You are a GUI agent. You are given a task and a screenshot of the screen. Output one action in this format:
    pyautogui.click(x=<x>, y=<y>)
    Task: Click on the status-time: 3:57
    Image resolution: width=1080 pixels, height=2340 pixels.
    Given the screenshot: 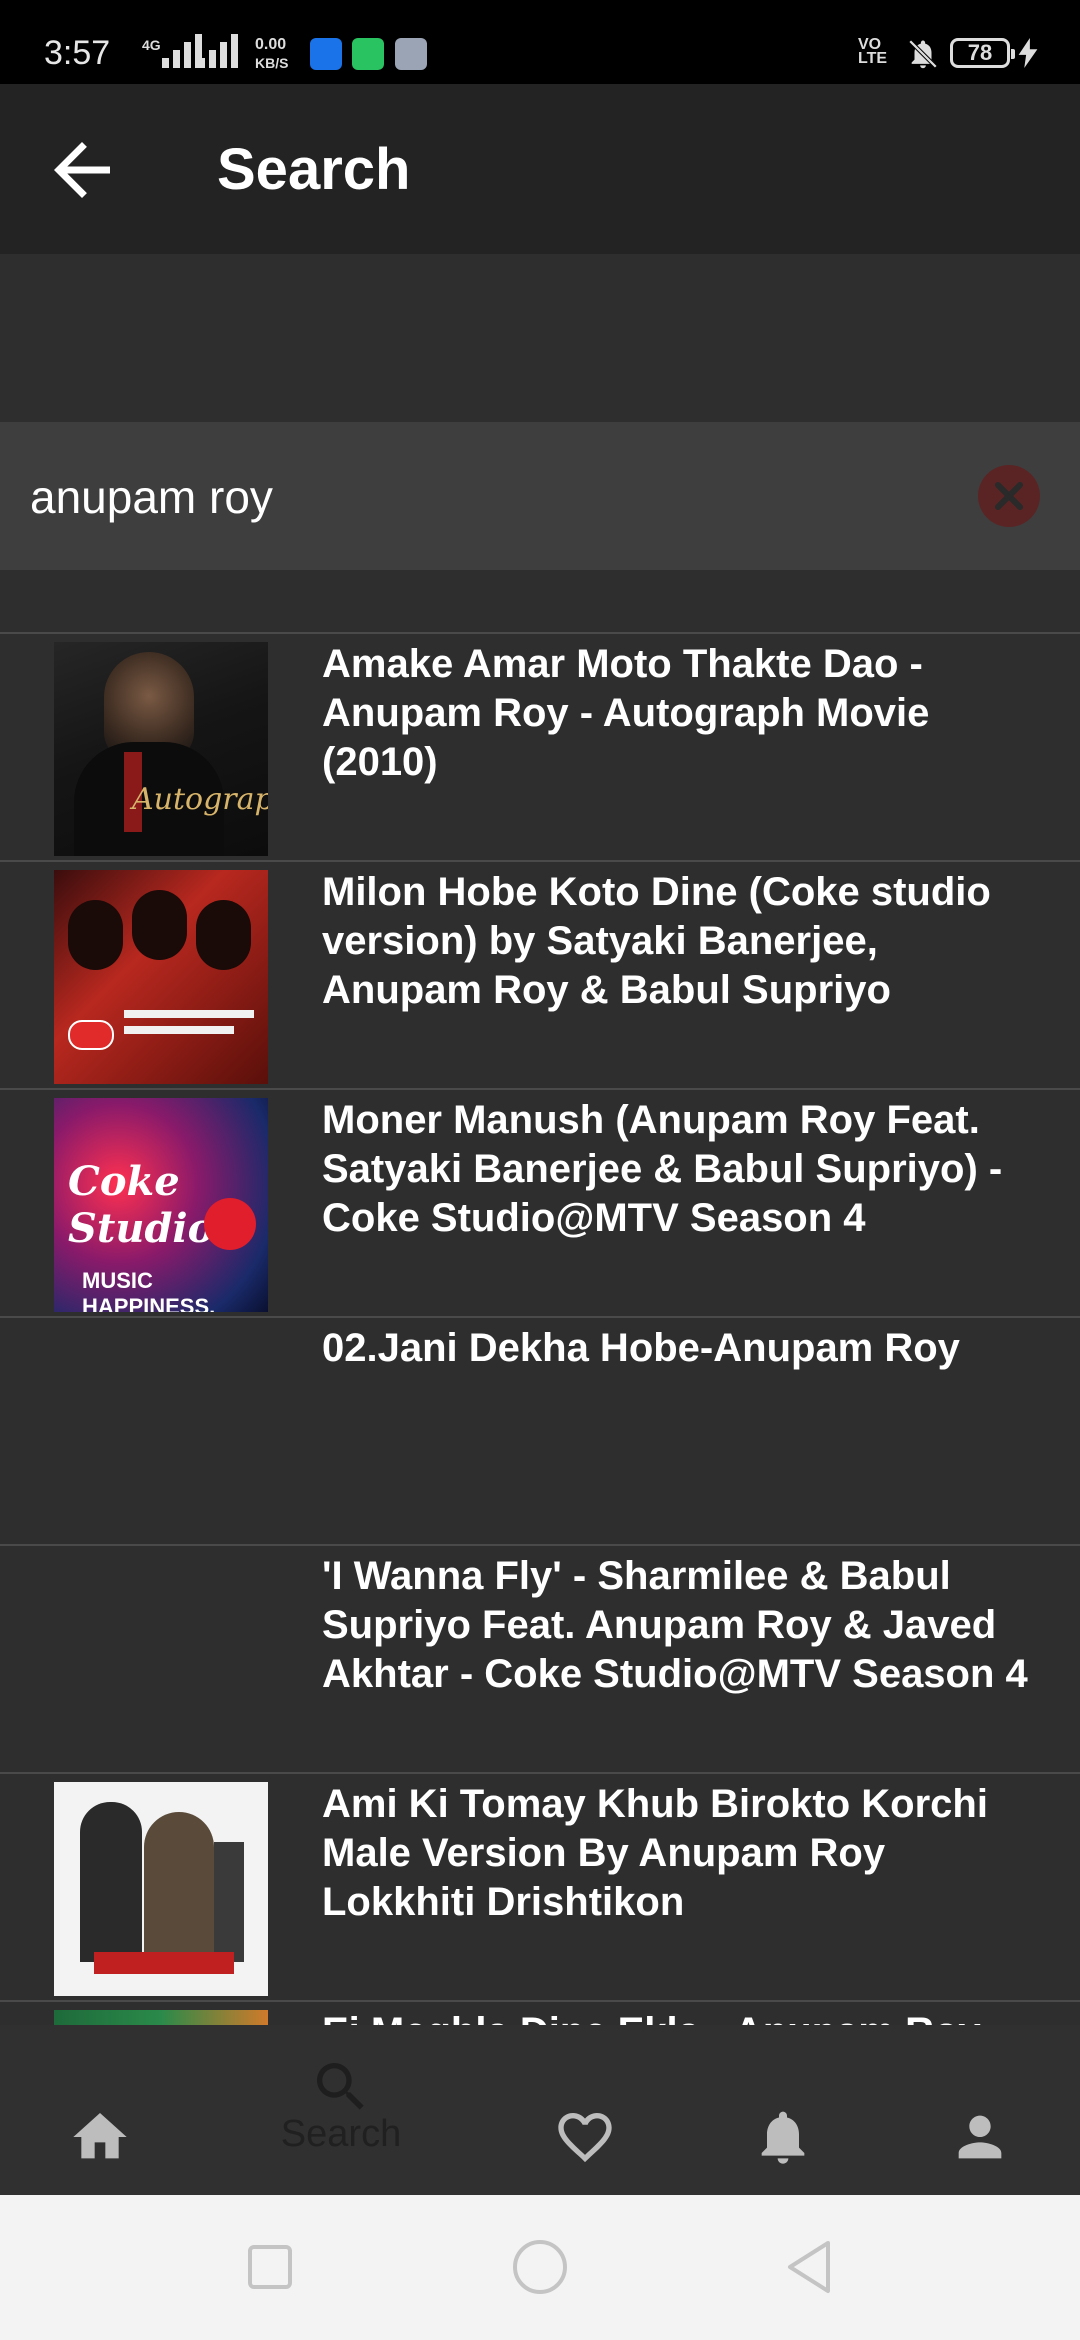 What is the action you would take?
    pyautogui.click(x=77, y=53)
    